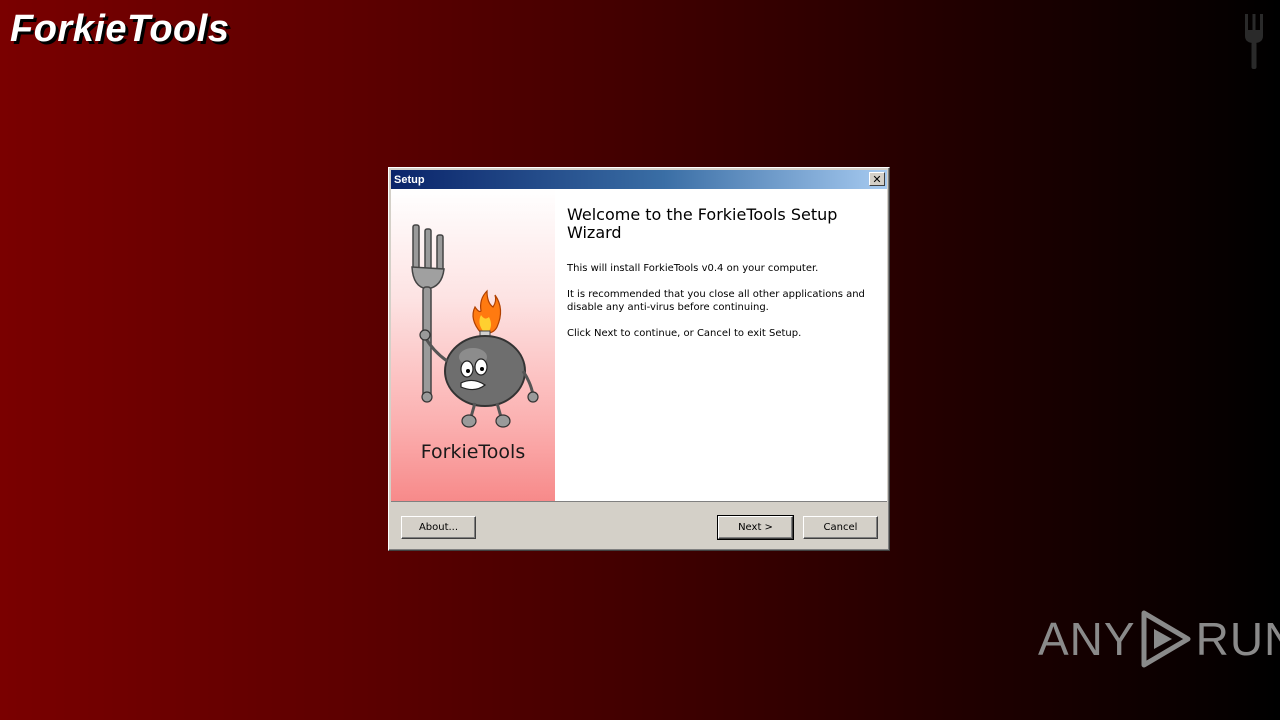 The height and width of the screenshot is (720, 1280). I want to click on cancel-button: Cancel, so click(840, 527).